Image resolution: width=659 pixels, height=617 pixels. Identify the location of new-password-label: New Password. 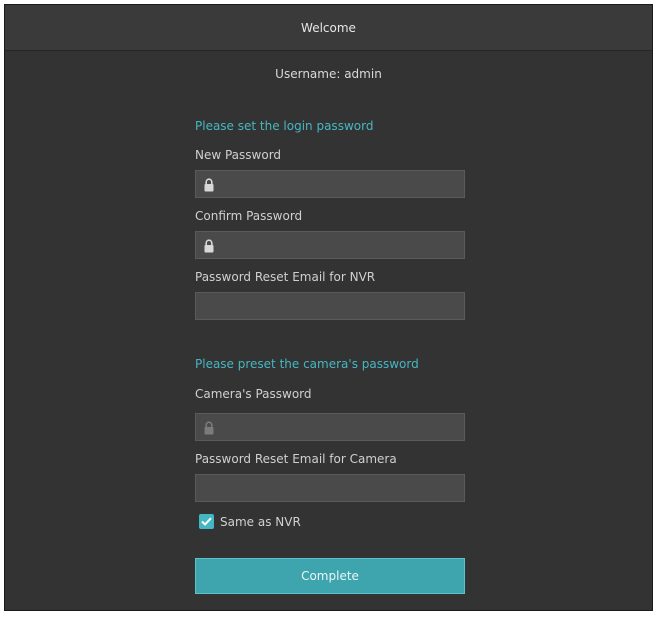
(238, 155).